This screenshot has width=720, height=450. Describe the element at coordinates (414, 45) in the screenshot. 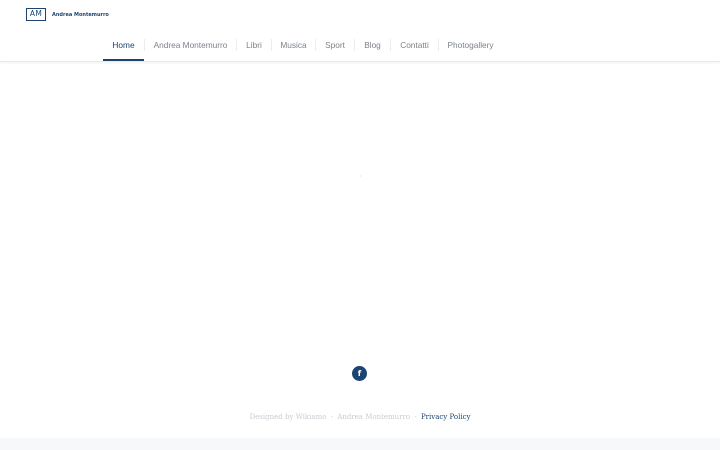

I see `nav-item-contatti: Contatti` at that location.